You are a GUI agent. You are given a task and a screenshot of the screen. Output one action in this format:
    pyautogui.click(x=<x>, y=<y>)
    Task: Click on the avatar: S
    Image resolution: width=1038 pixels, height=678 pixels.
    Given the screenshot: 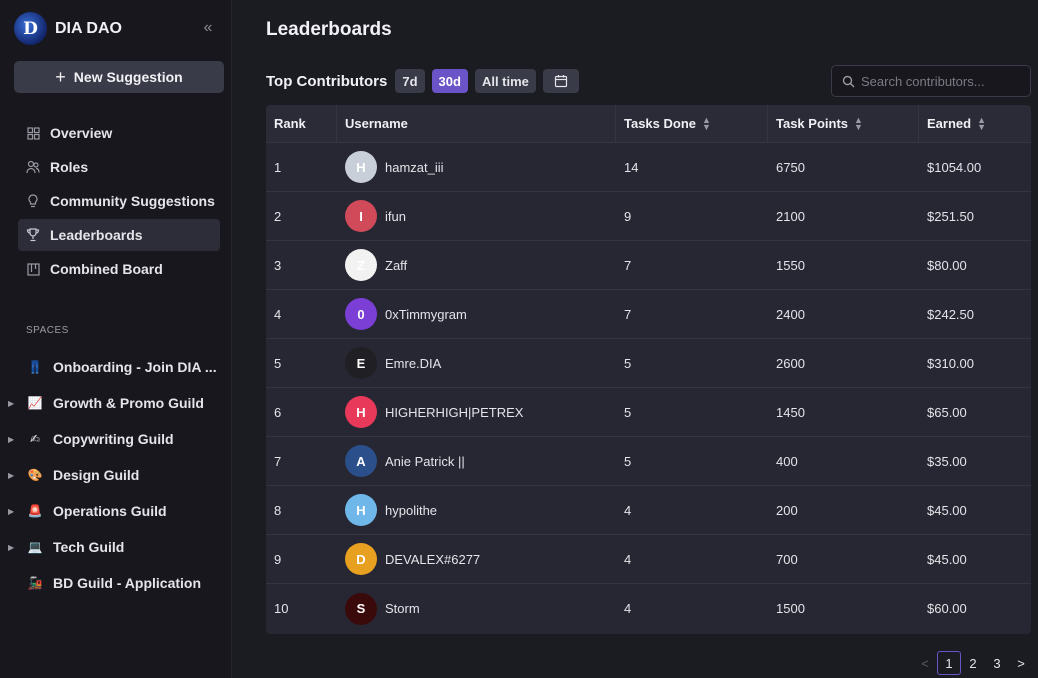 What is the action you would take?
    pyautogui.click(x=361, y=608)
    